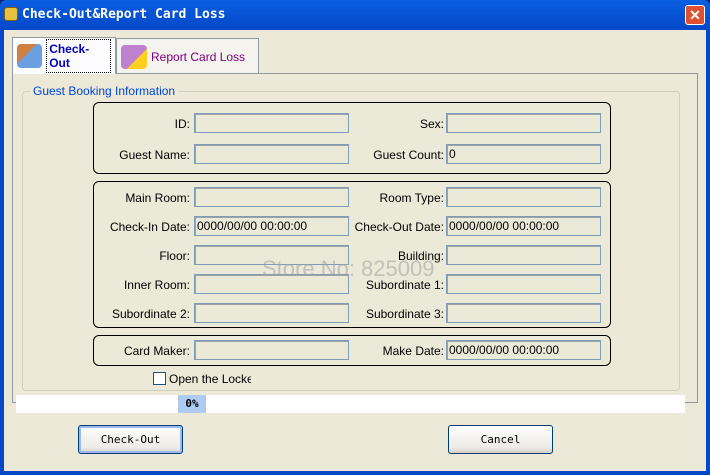  Describe the element at coordinates (523, 350) in the screenshot. I see `make-date-field: 0000/00/00 00:00:00` at that location.